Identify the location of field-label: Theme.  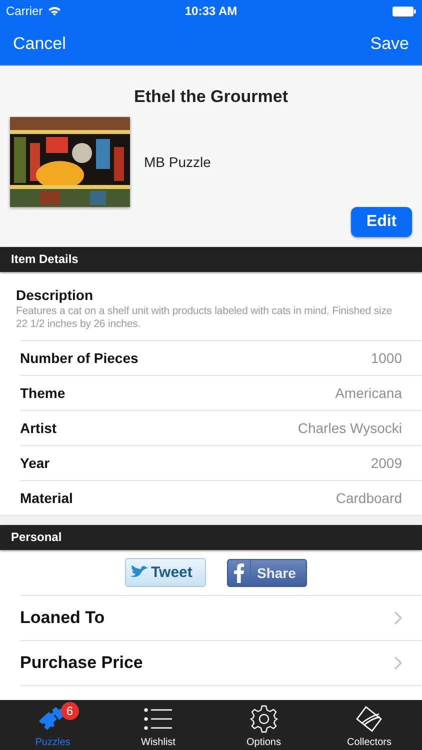
(43, 393).